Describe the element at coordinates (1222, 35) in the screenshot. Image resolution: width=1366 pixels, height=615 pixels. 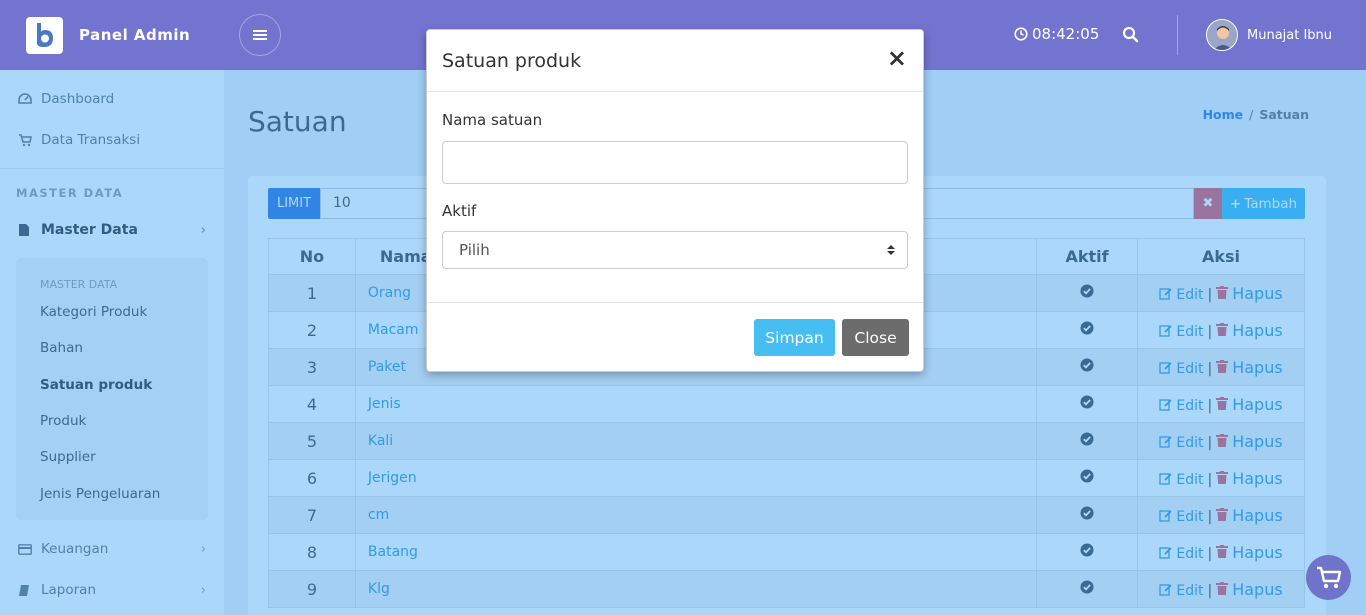
I see `avatar` at that location.